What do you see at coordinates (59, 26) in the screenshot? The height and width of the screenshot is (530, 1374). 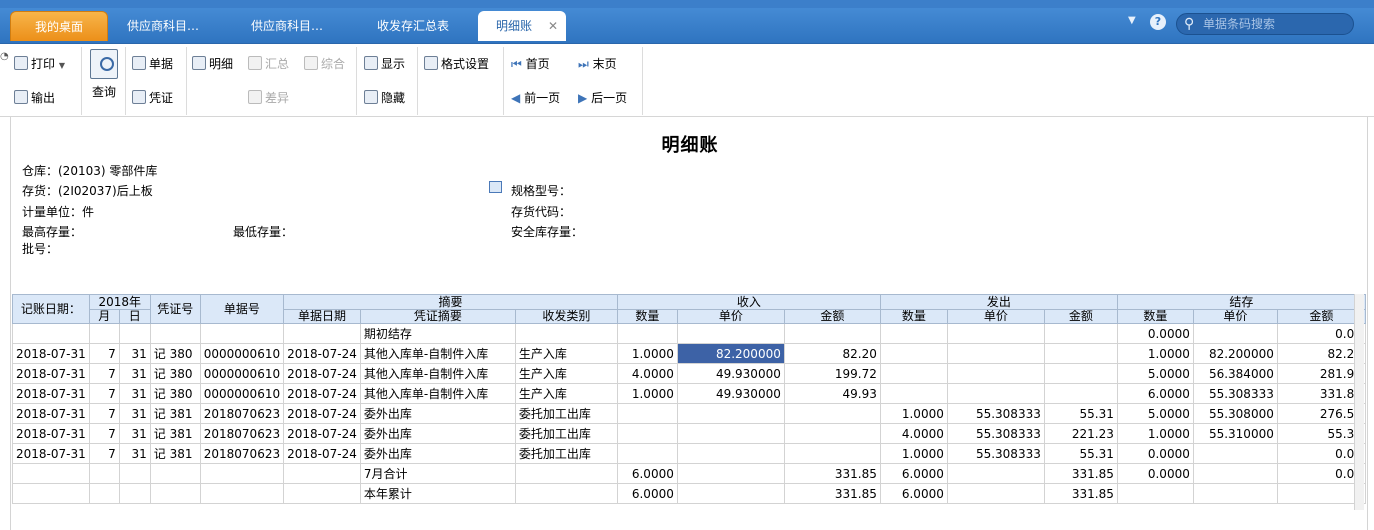 I see `tab-my-desktop: 我的桌面` at bounding box center [59, 26].